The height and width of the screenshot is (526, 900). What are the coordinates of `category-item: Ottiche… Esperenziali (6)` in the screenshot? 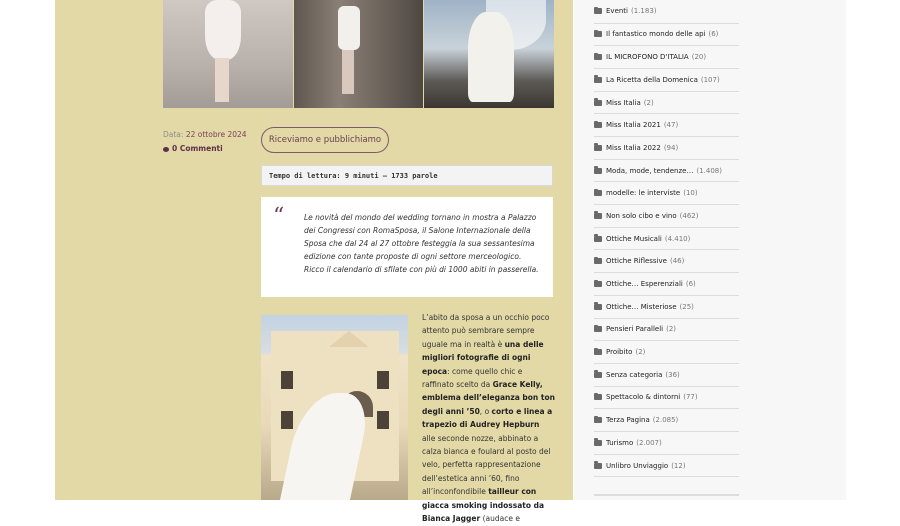 It's located at (666, 284).